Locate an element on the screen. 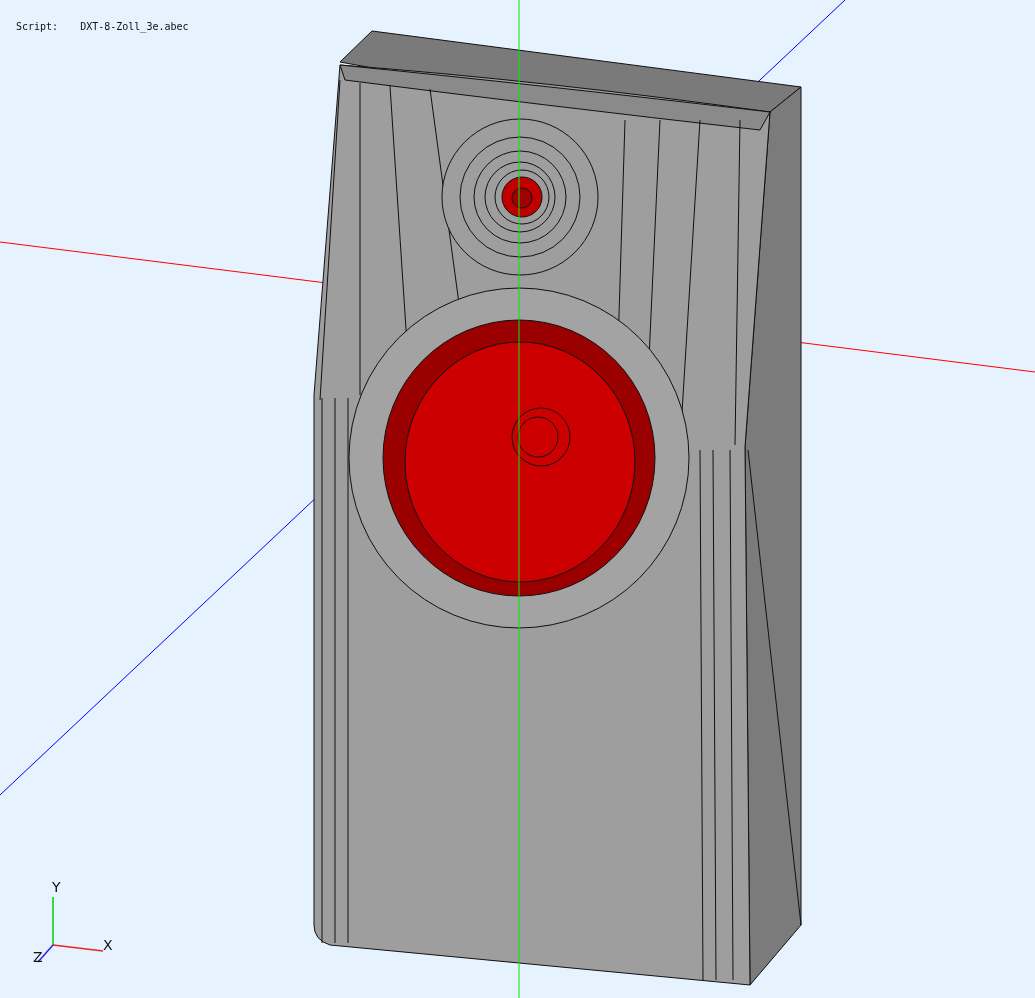 The height and width of the screenshot is (998, 1035). axis-label: Z is located at coordinates (38, 957).